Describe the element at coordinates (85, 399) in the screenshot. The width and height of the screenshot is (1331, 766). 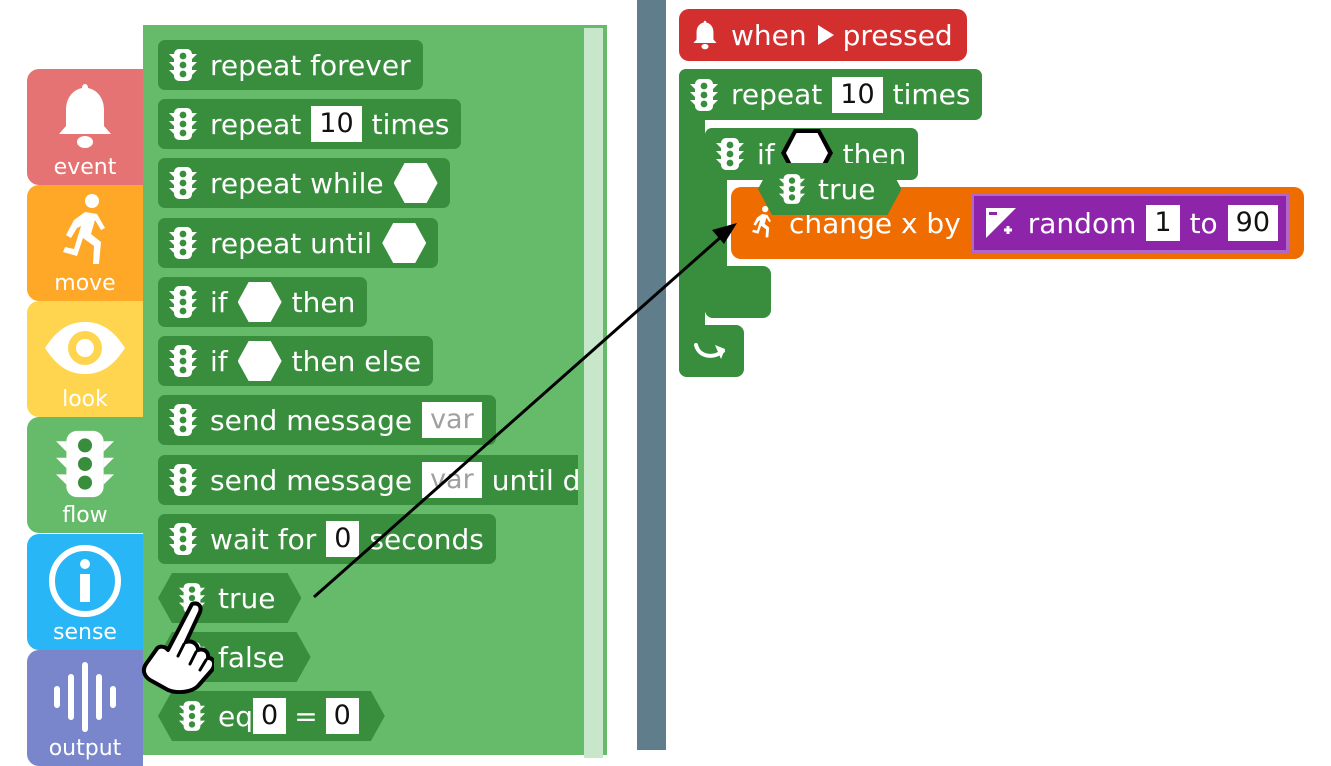
I see `category-label: look` at that location.